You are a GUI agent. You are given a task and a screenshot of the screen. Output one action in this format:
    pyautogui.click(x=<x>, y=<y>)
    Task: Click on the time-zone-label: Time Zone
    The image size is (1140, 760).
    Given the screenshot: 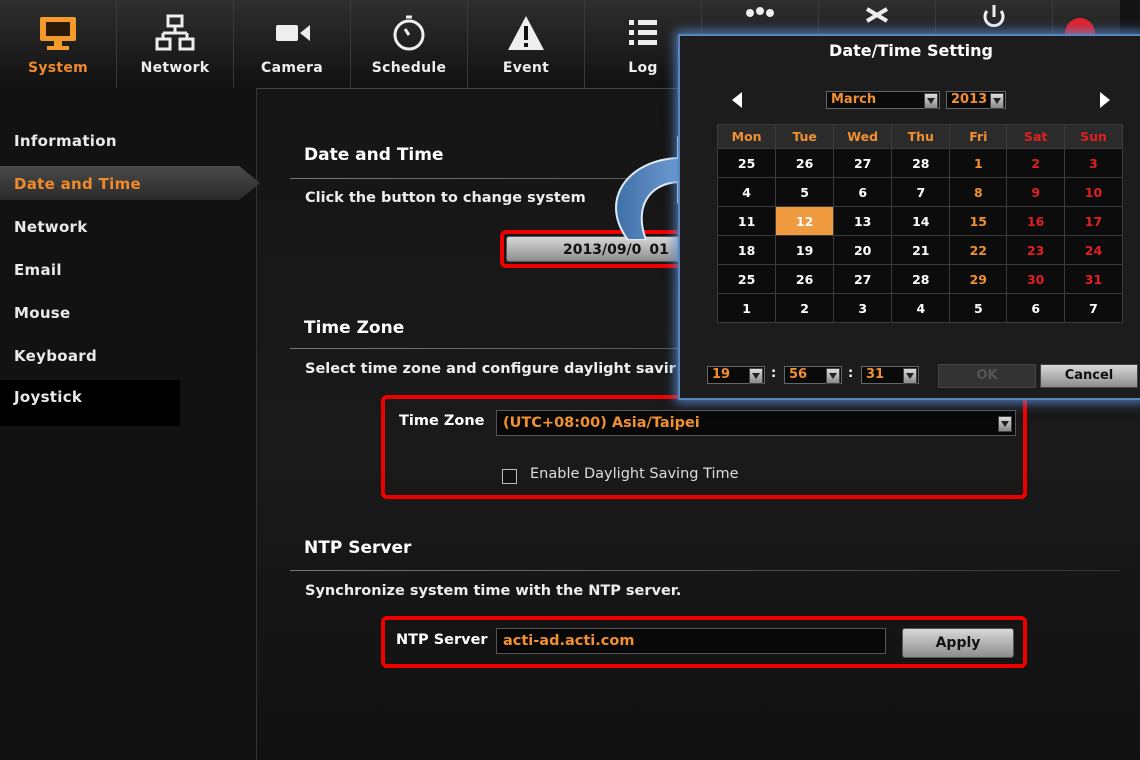 What is the action you would take?
    pyautogui.click(x=442, y=421)
    